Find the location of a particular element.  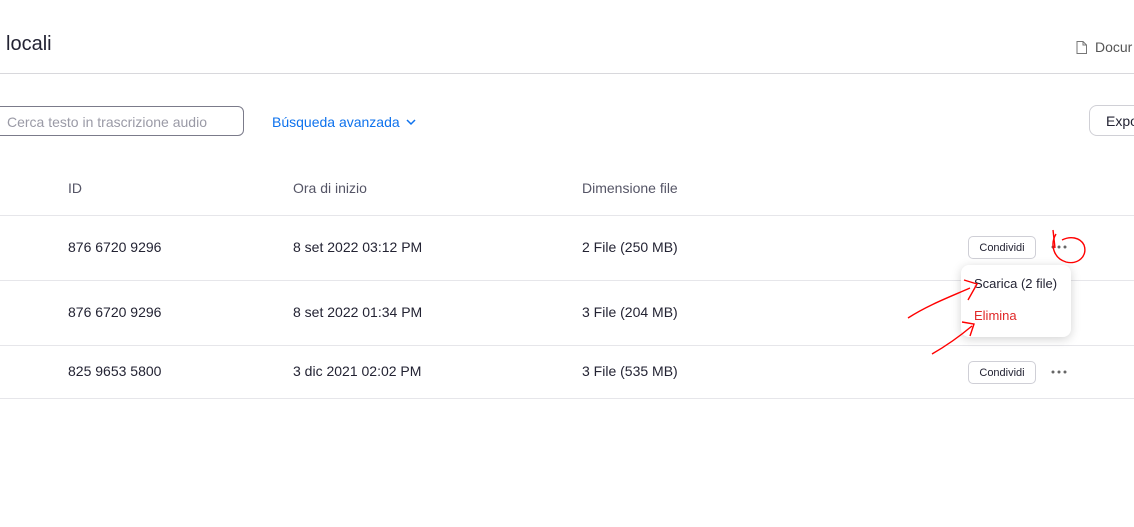

column-header-file-size: Dimensione file is located at coordinates (630, 188).